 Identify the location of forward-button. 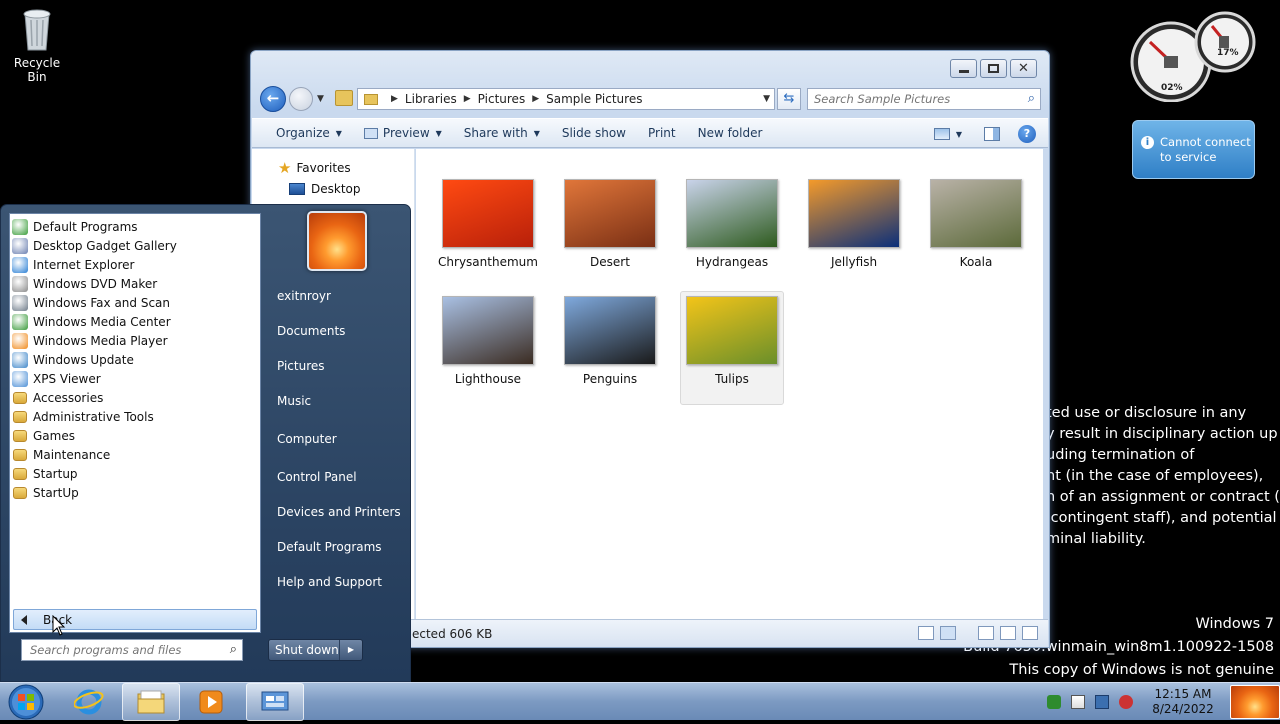
(301, 99).